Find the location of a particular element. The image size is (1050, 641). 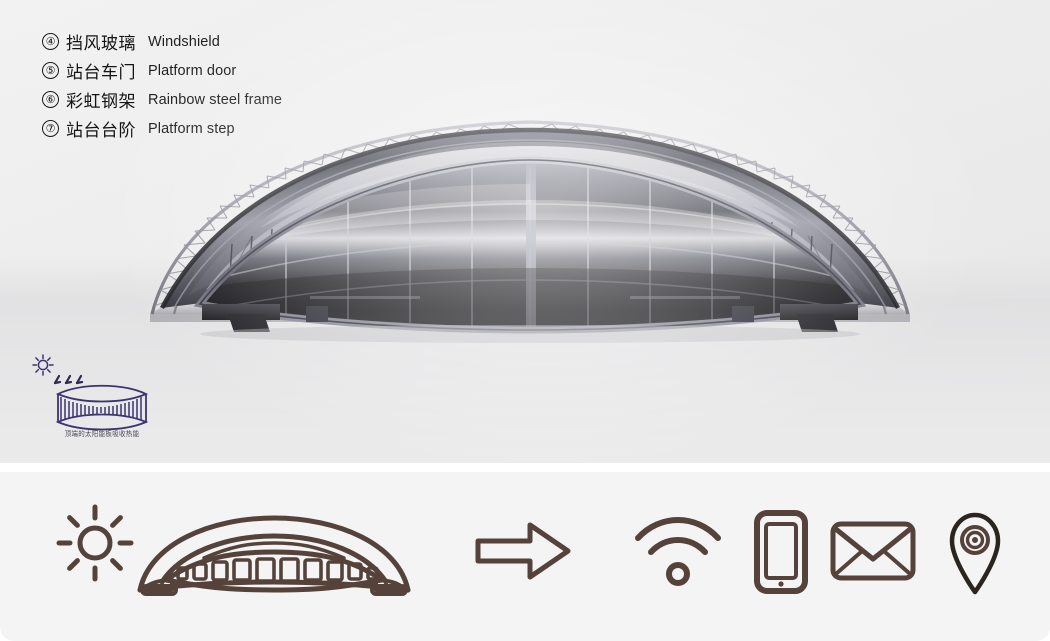

legend-item-6: ⑥ 彩虹钢架 Rainbow steel frame is located at coordinates (162, 99).